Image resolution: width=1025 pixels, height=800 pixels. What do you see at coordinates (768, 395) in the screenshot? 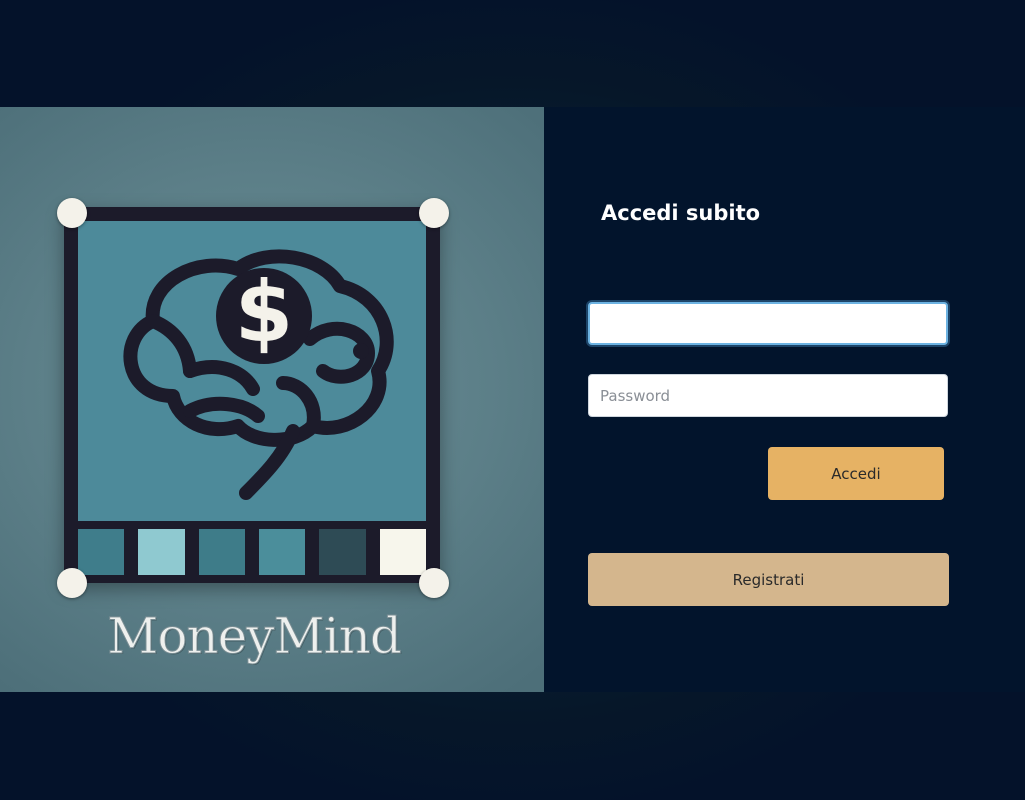
I see `password-field` at bounding box center [768, 395].